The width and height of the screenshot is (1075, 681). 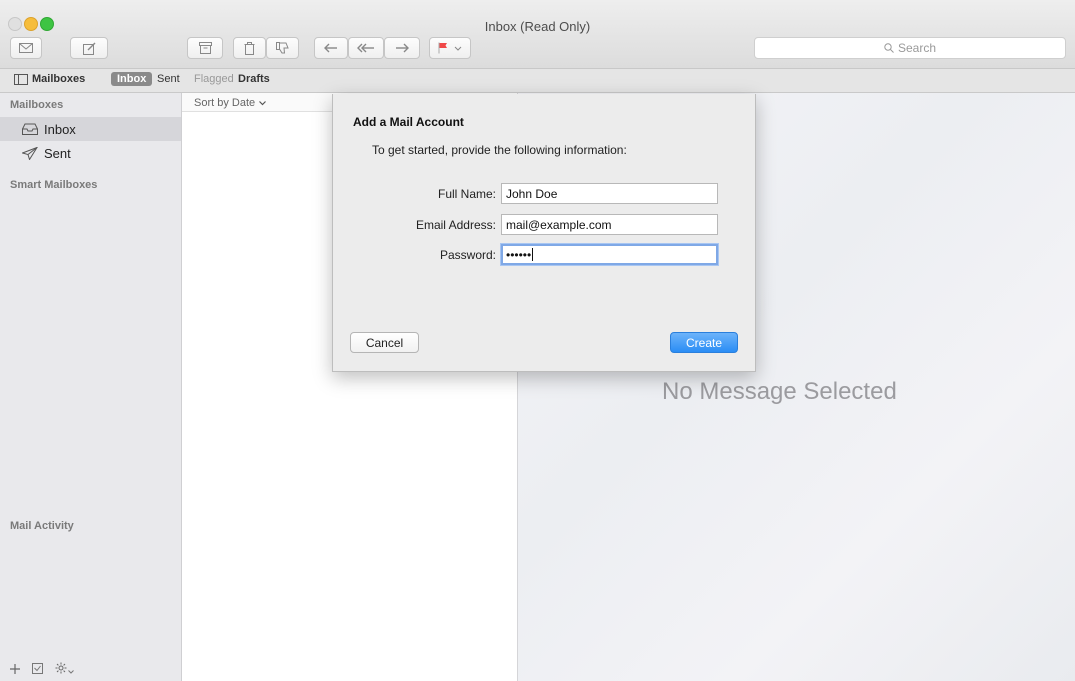 I want to click on password-field: ••••••, so click(x=609, y=254).